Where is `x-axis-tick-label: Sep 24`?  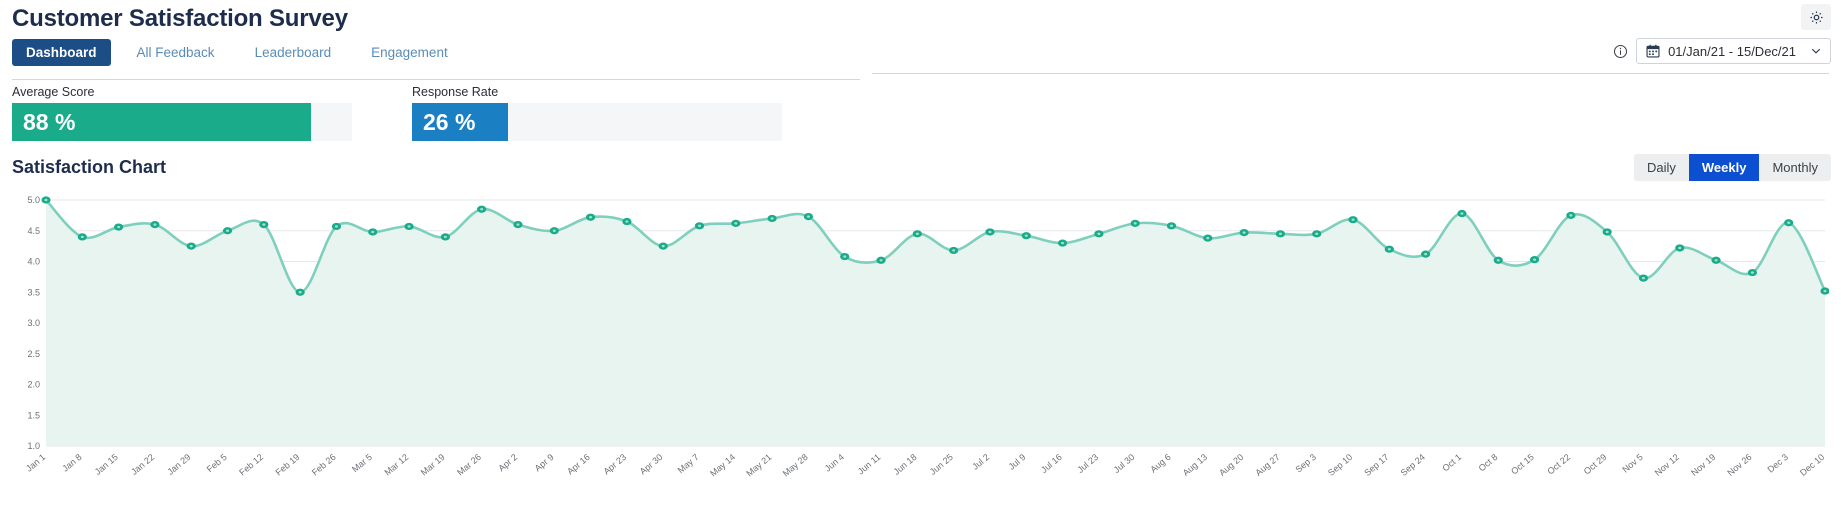 x-axis-tick-label: Sep 24 is located at coordinates (1413, 465).